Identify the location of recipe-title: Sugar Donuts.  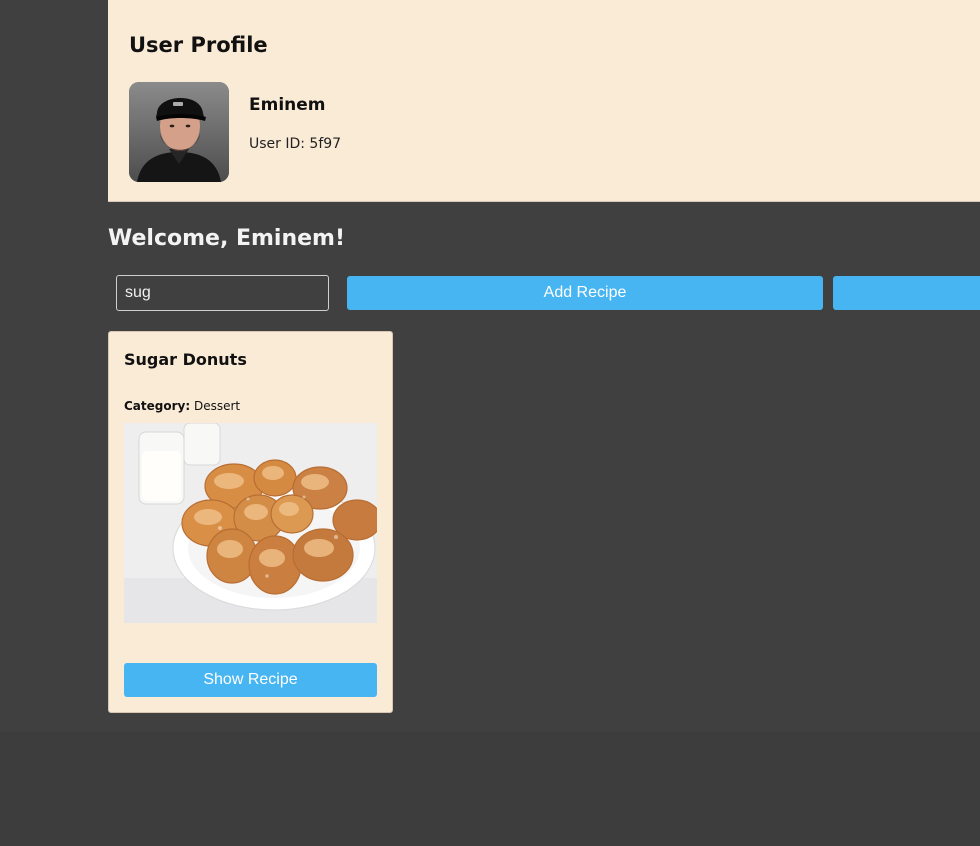
(185, 359).